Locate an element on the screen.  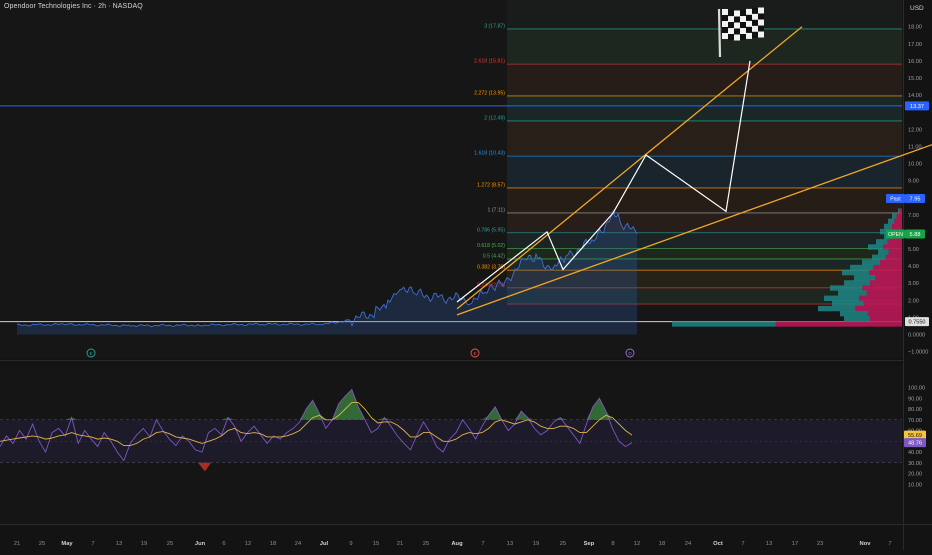
price-tag-value: 0.7550 is located at coordinates (916, 323).